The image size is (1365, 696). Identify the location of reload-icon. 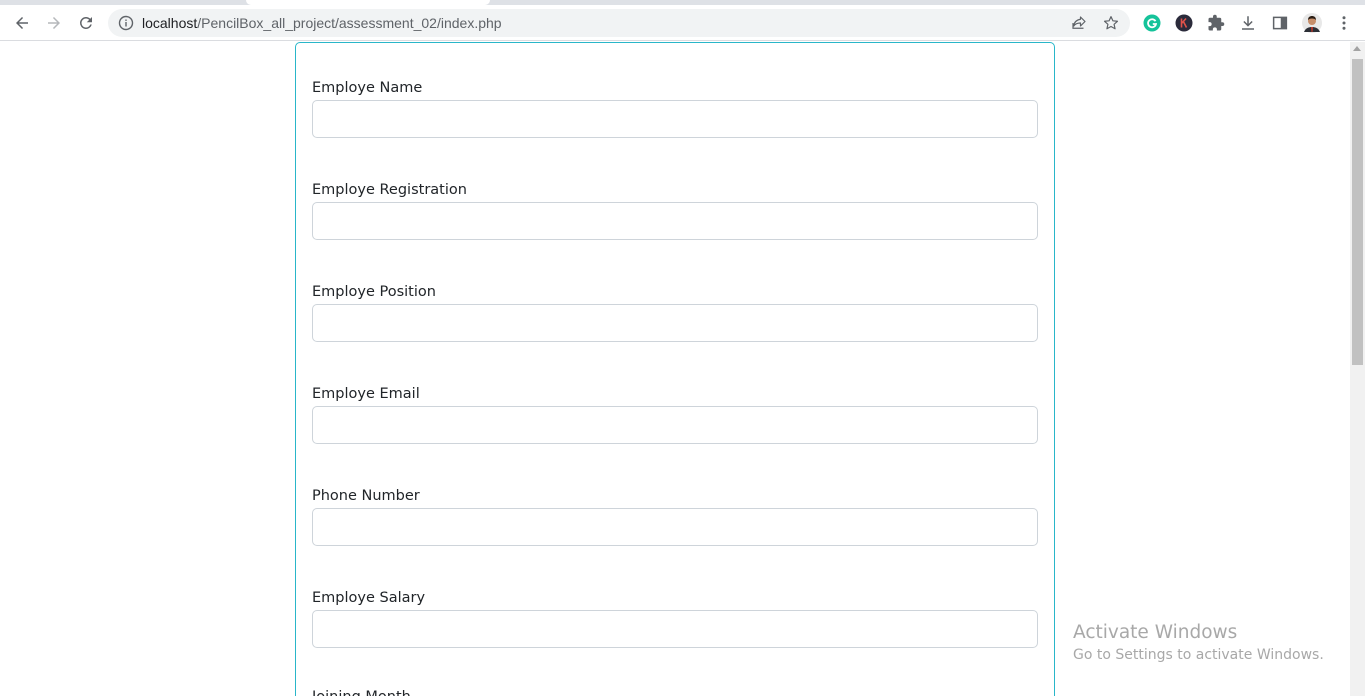
(85, 22).